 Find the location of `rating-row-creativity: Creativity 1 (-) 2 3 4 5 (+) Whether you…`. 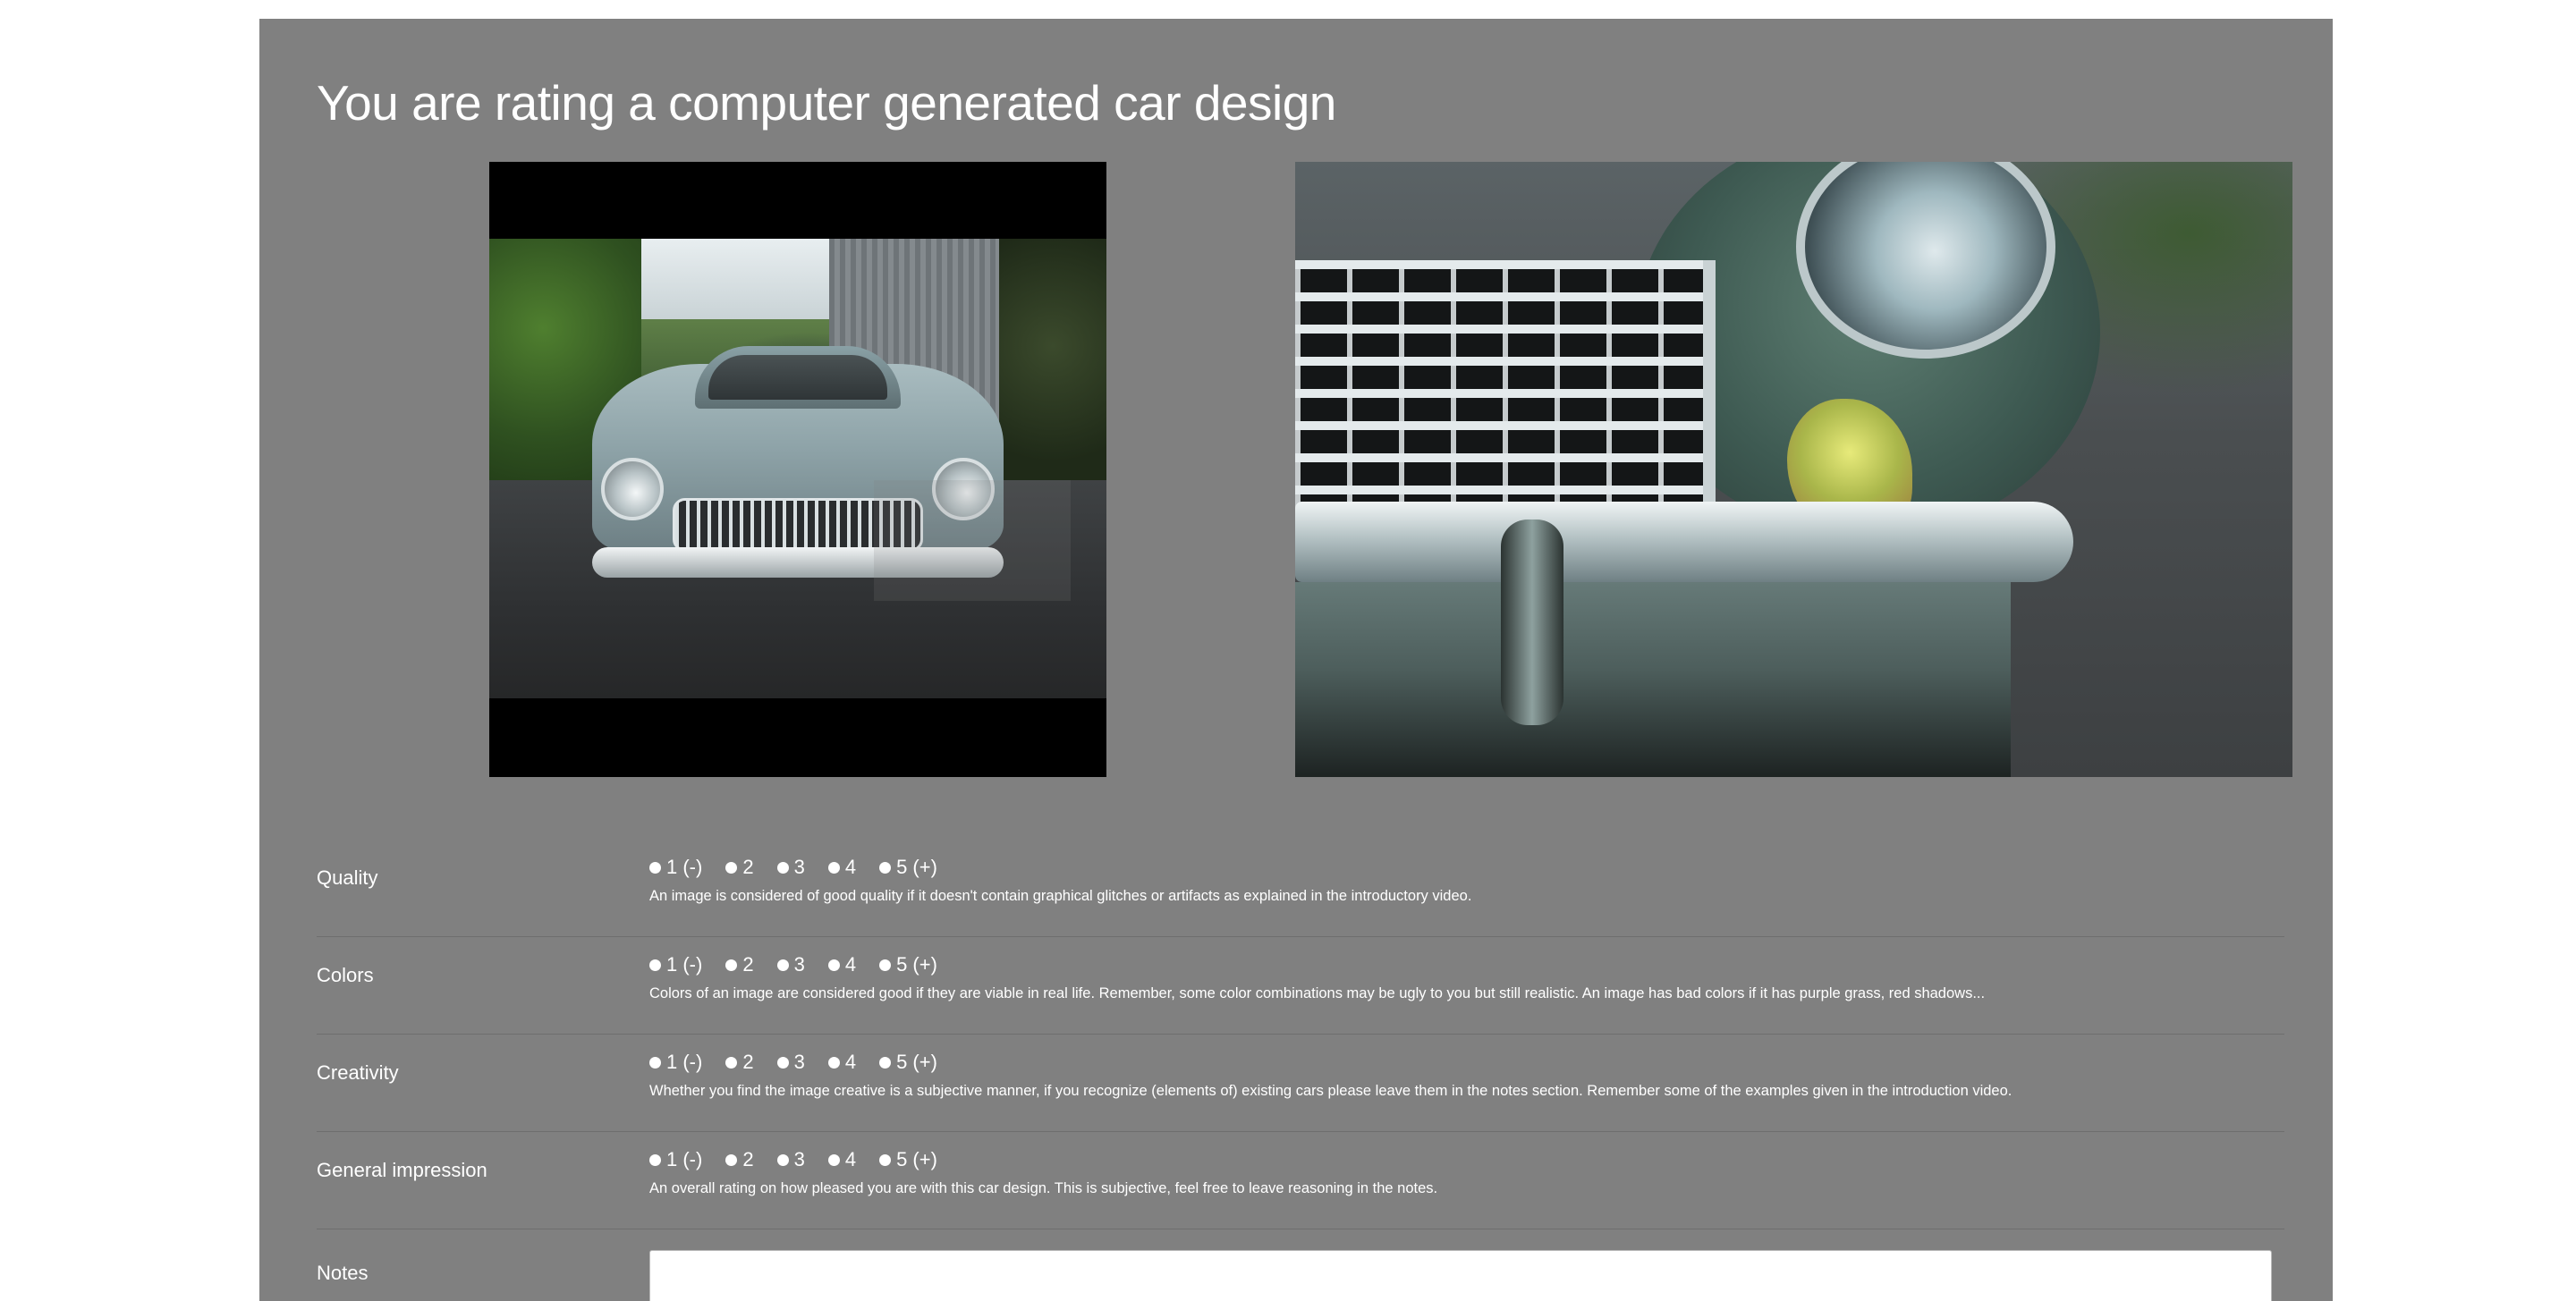

rating-row-creativity: Creativity 1 (-) 2 3 4 5 (+) Whether you… is located at coordinates (1300, 1083).